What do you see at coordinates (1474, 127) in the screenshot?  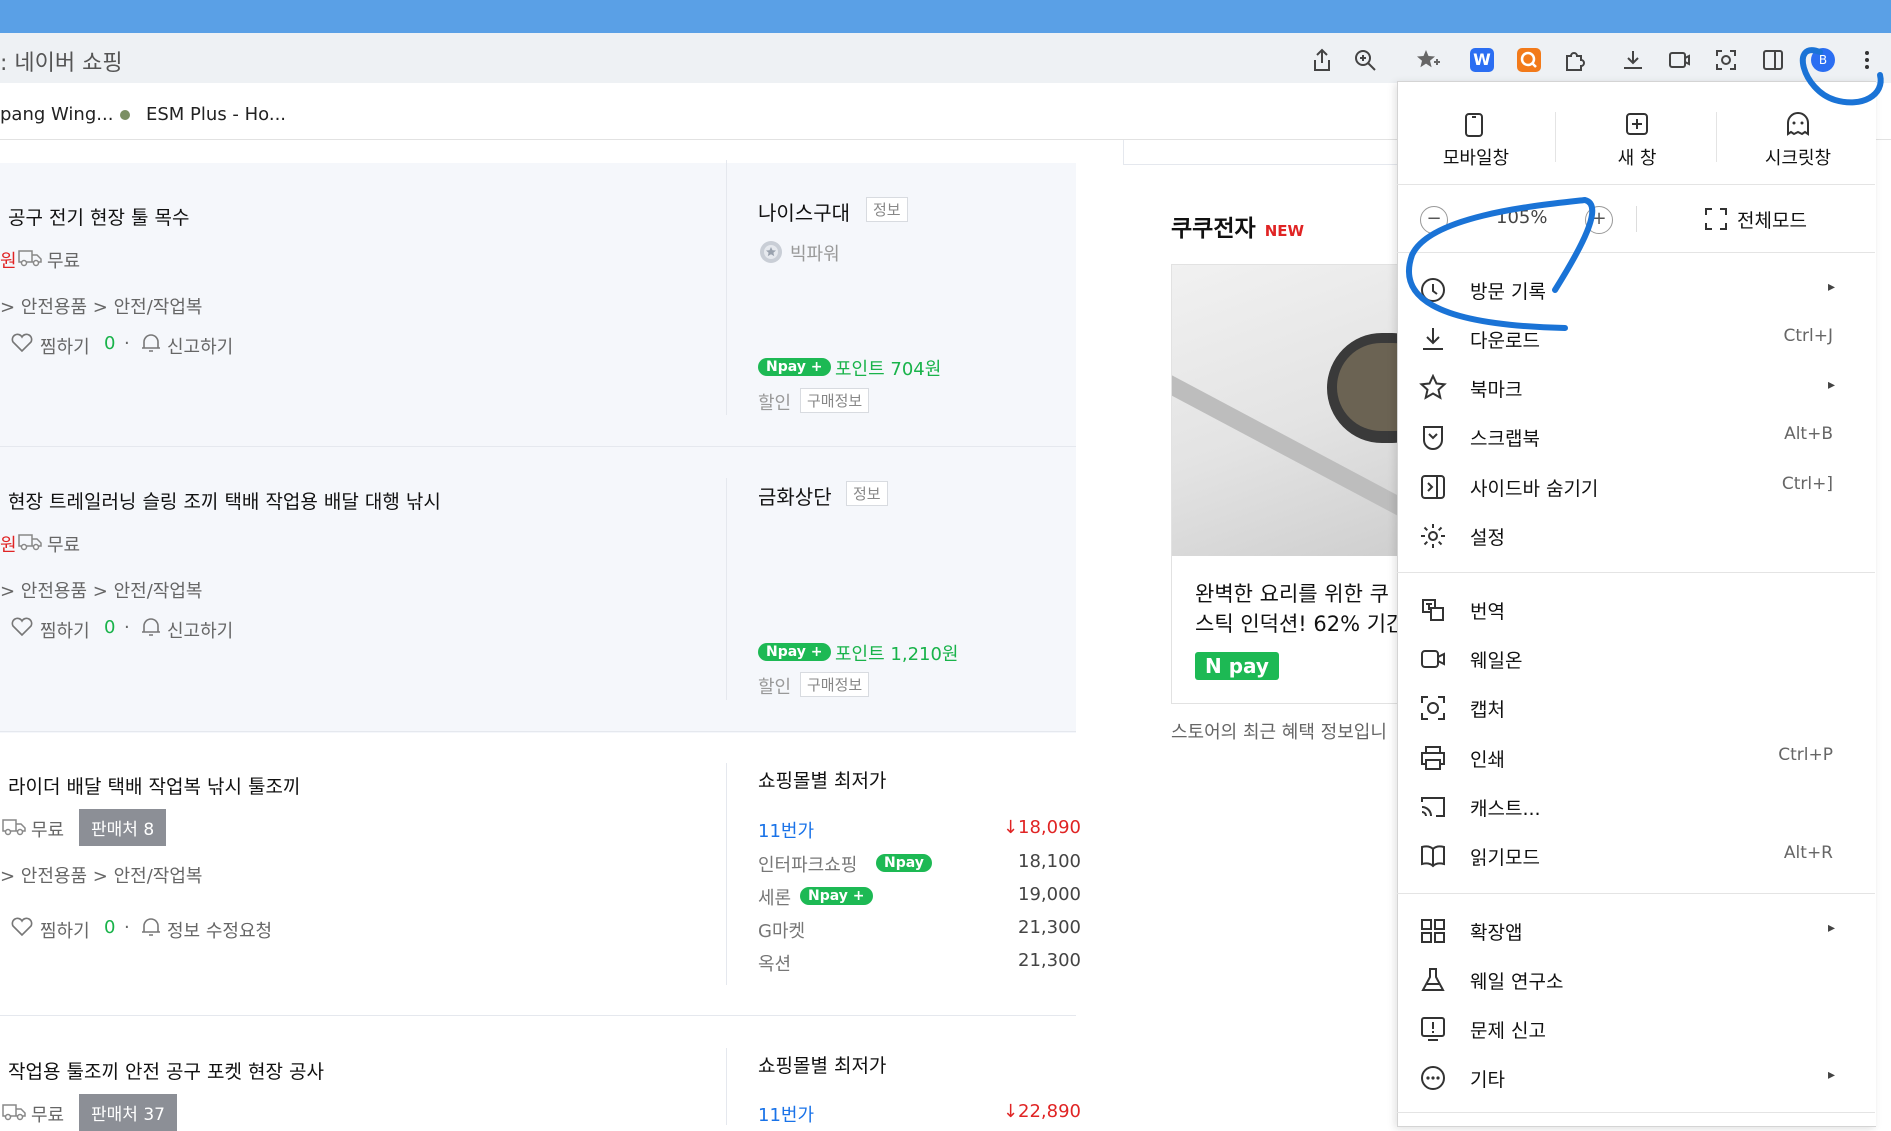 I see `mobile-window-icon` at bounding box center [1474, 127].